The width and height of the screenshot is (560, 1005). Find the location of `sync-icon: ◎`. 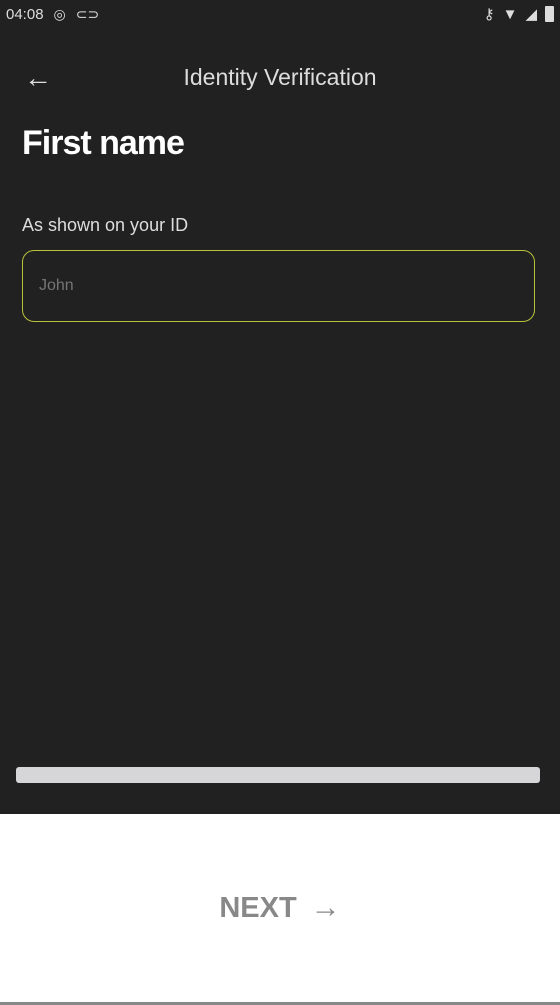

sync-icon: ◎ is located at coordinates (59, 13).